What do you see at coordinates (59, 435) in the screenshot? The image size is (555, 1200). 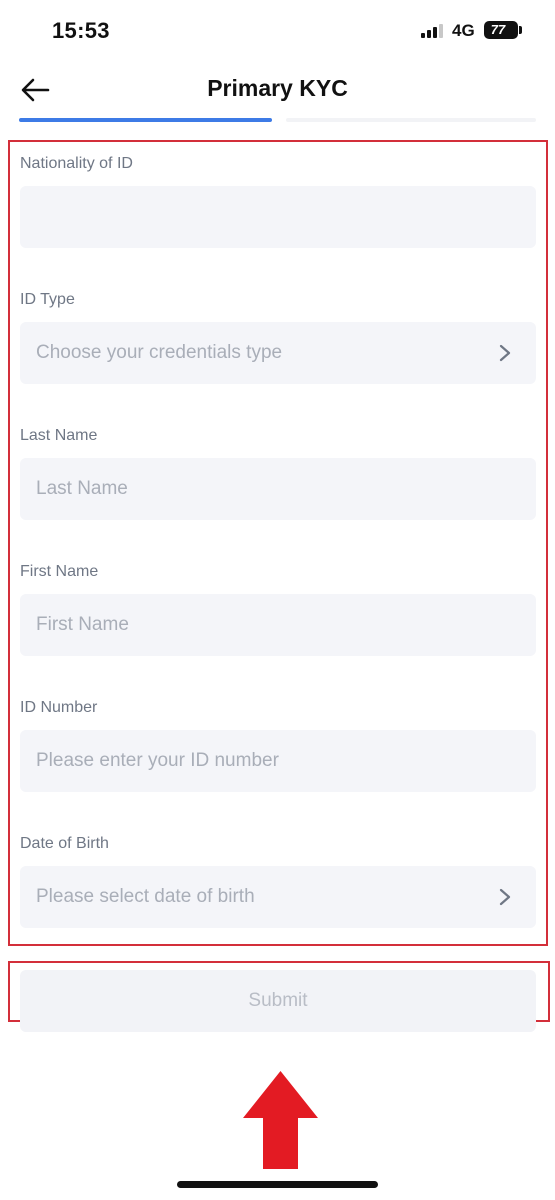 I see `last-name-label: Last Name` at bounding box center [59, 435].